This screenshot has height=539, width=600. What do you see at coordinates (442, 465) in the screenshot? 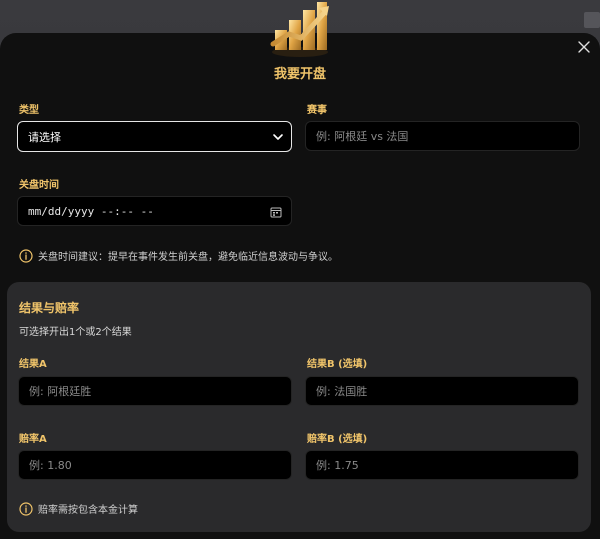
I see `odds-b-input` at bounding box center [442, 465].